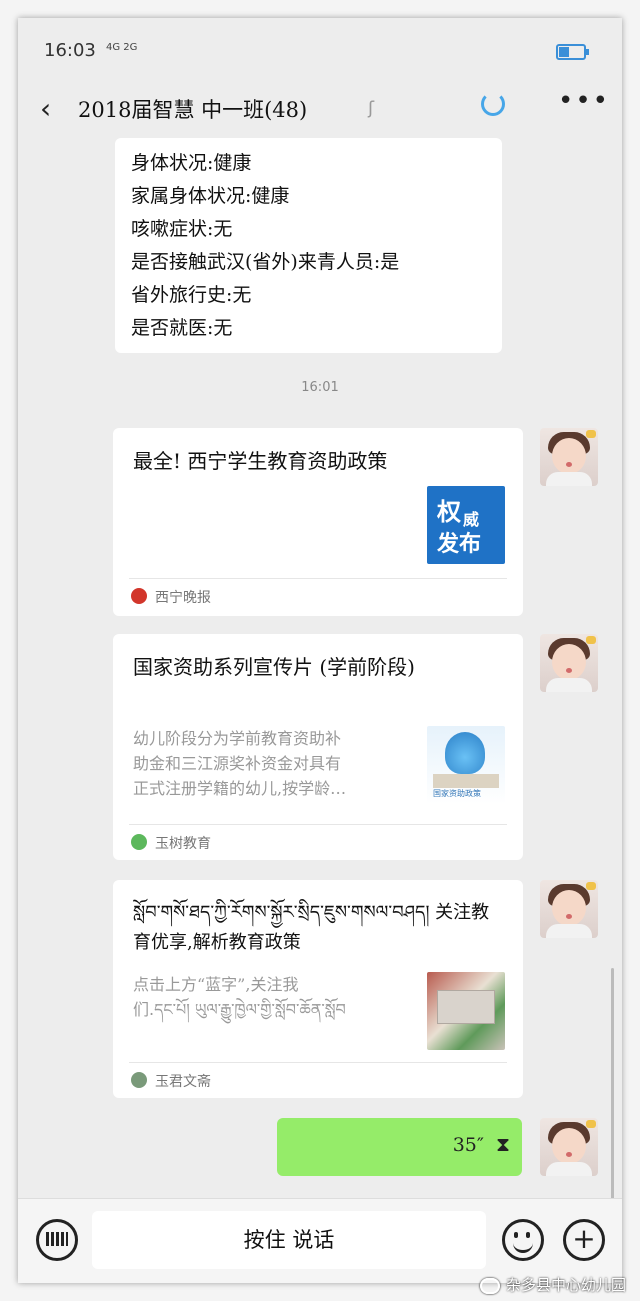  What do you see at coordinates (210, 196) in the screenshot?
I see `message-line: 家属身体状况:健康` at bounding box center [210, 196].